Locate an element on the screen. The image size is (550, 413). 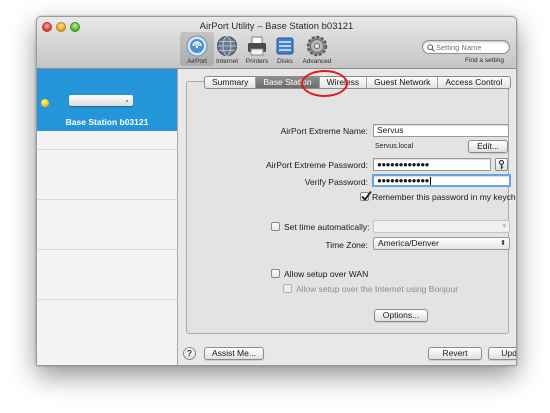
allow-bonjour-checkbox is located at coordinates (287, 288).